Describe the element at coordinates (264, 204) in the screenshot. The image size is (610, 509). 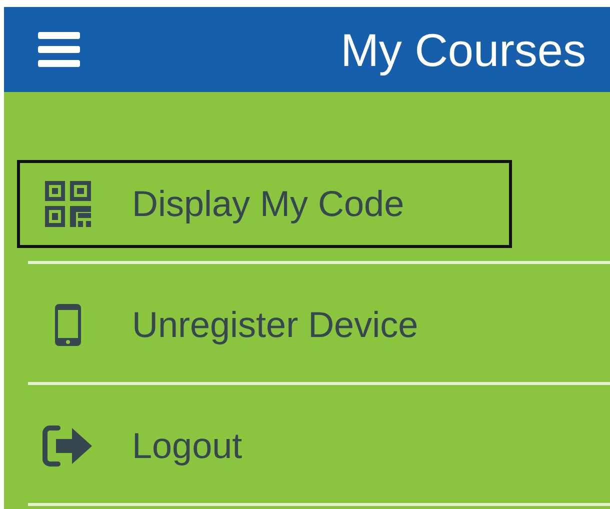
I see `menu-item: Display My Code` at that location.